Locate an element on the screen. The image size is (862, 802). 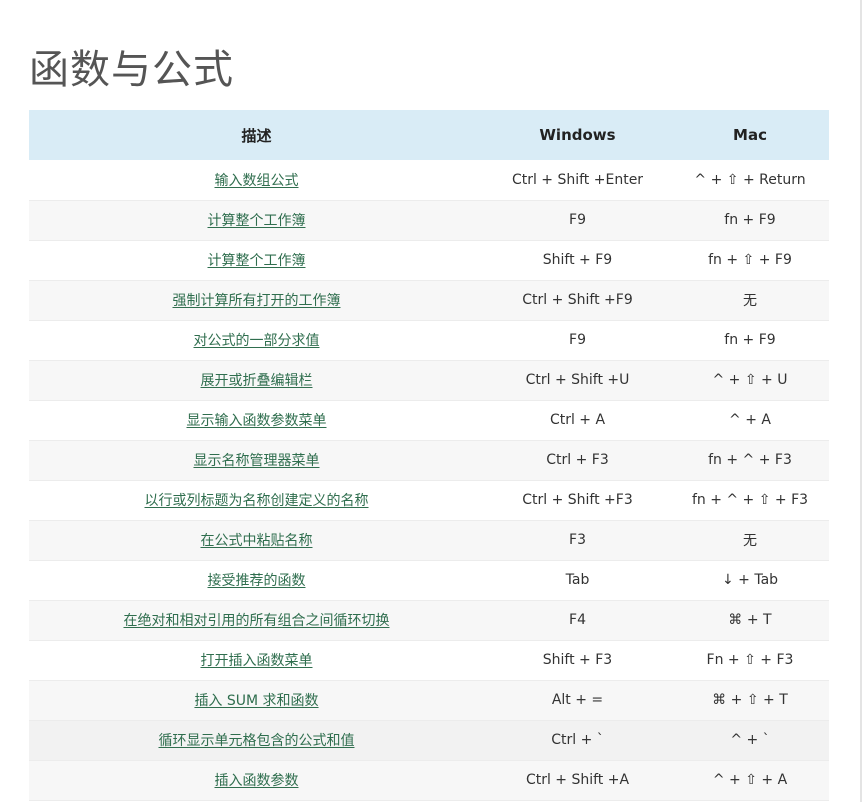
table-row: 插入函数参数 Ctrl + Shift +A ^ + ⇧ + A is located at coordinates (429, 780).